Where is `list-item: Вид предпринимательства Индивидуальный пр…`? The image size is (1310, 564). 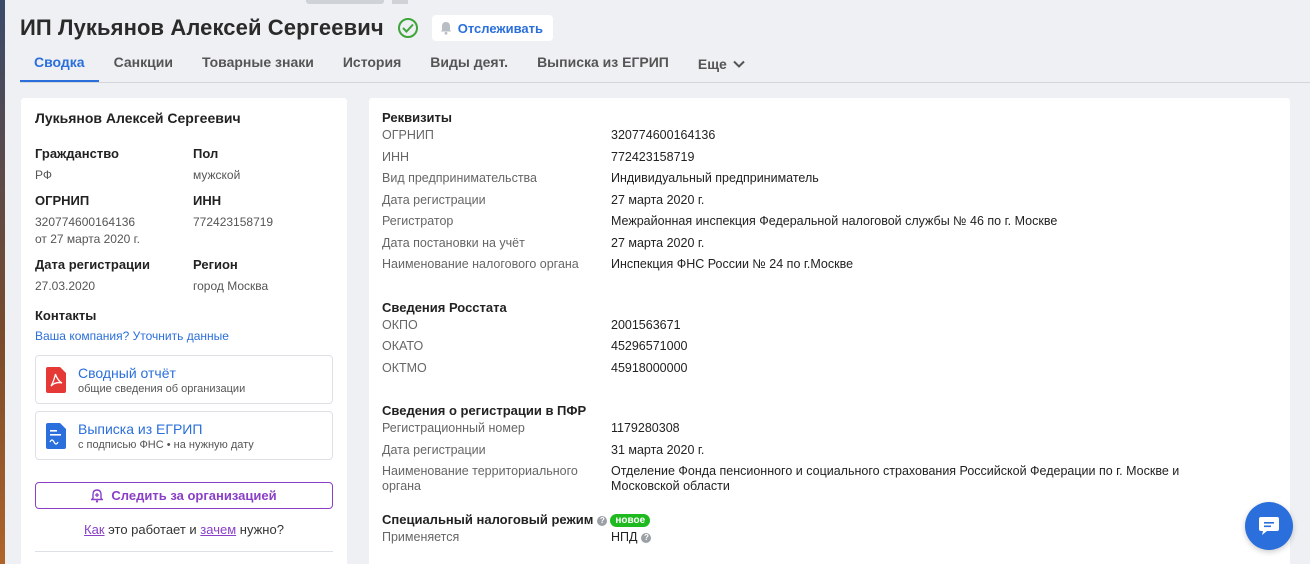 list-item: Вид предпринимательства Индивидуальный пр… is located at coordinates (829, 182).